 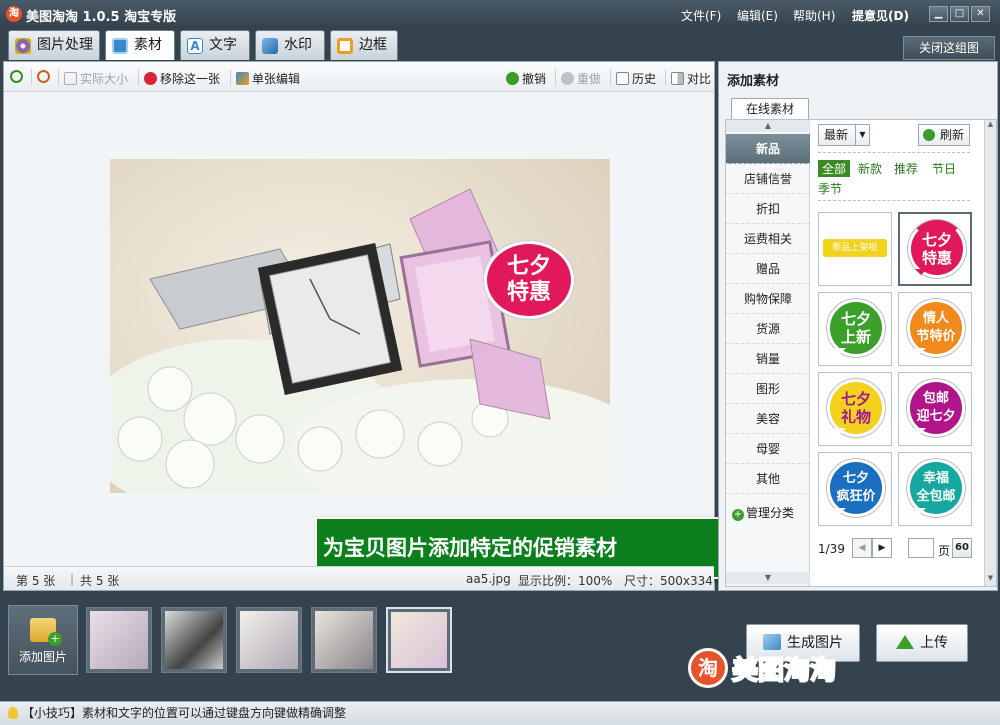 What do you see at coordinates (140, 45) in the screenshot?
I see `tab-stickers: 素材` at bounding box center [140, 45].